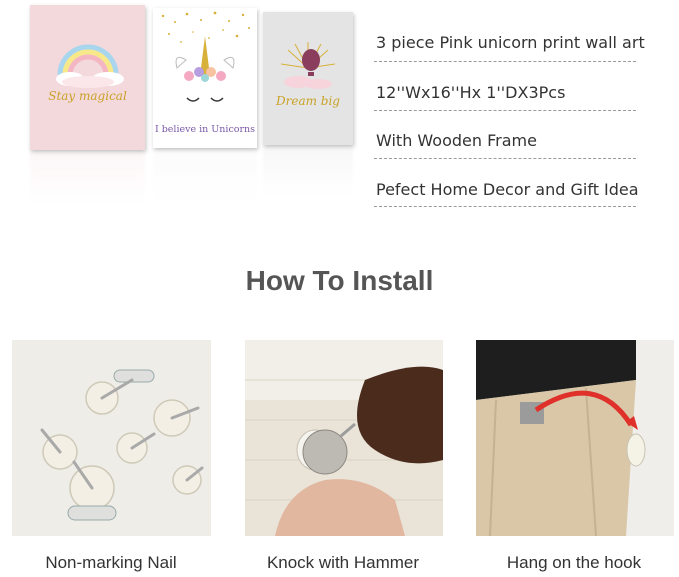 The width and height of the screenshot is (679, 577). Describe the element at coordinates (308, 65) in the screenshot. I see `hot-air-balloon-art` at that location.